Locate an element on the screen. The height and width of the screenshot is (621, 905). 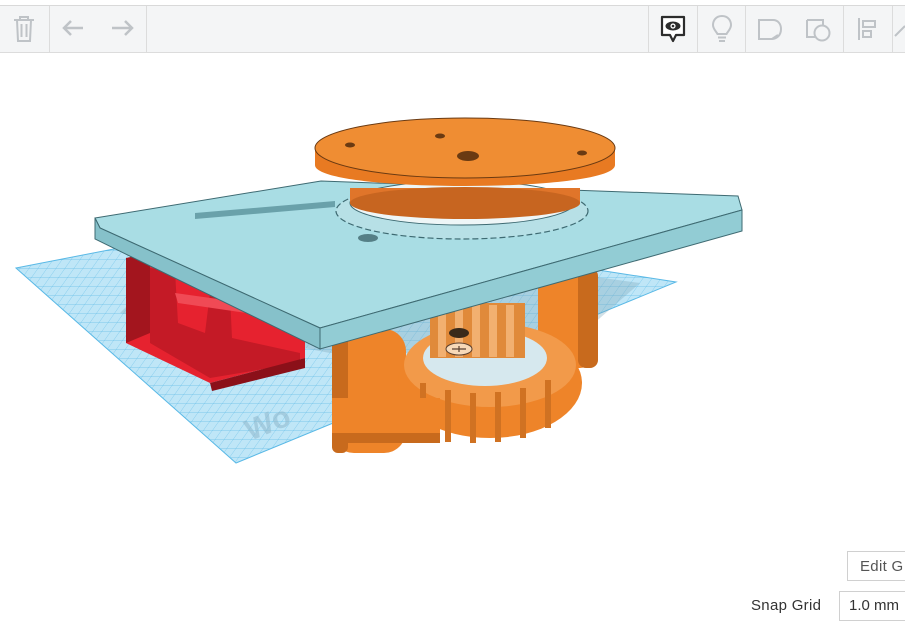
edit-grid-button: Edit G is located at coordinates (876, 566).